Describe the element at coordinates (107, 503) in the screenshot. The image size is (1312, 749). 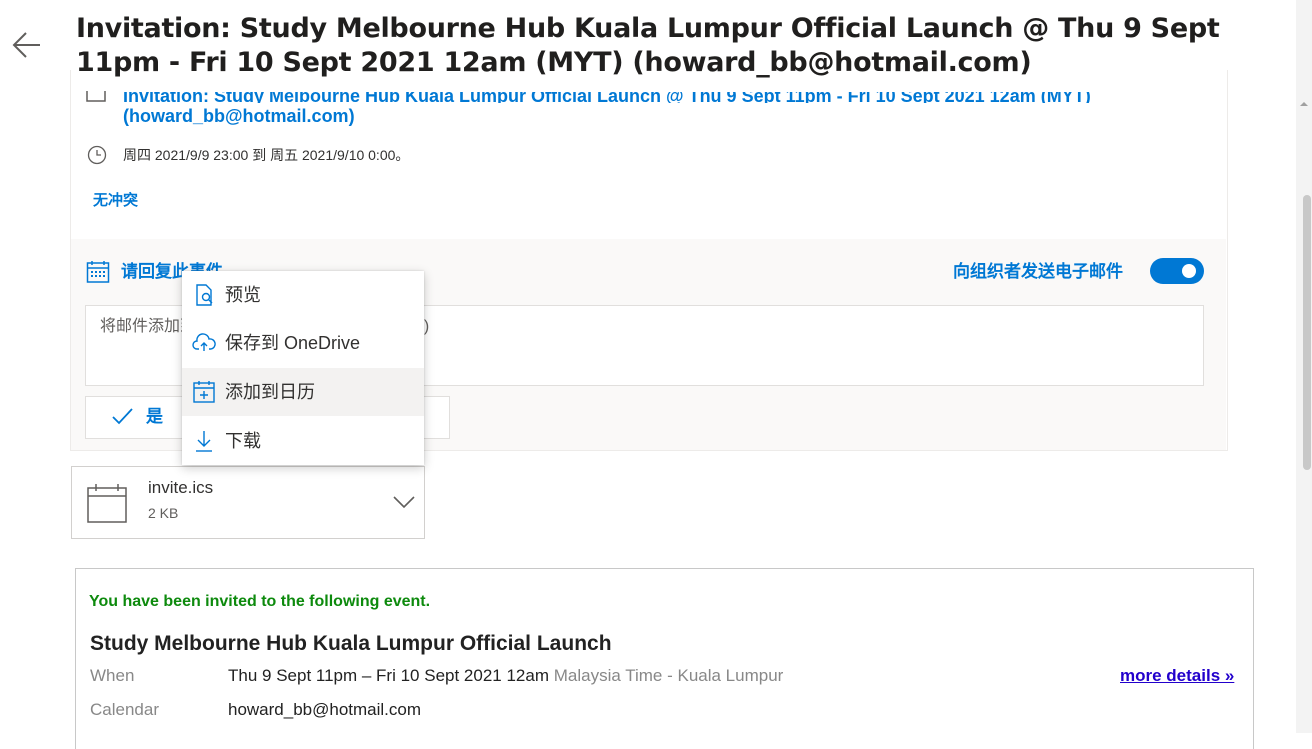
I see `calendar-file-icon` at that location.